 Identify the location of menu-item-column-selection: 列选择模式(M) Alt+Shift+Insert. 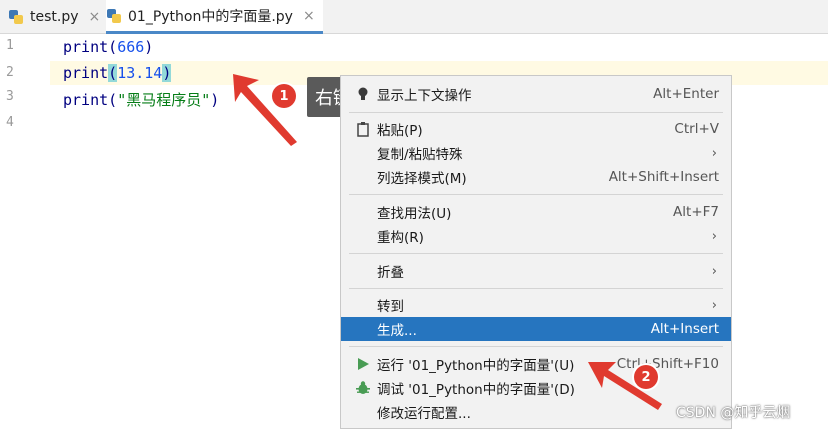
(536, 177).